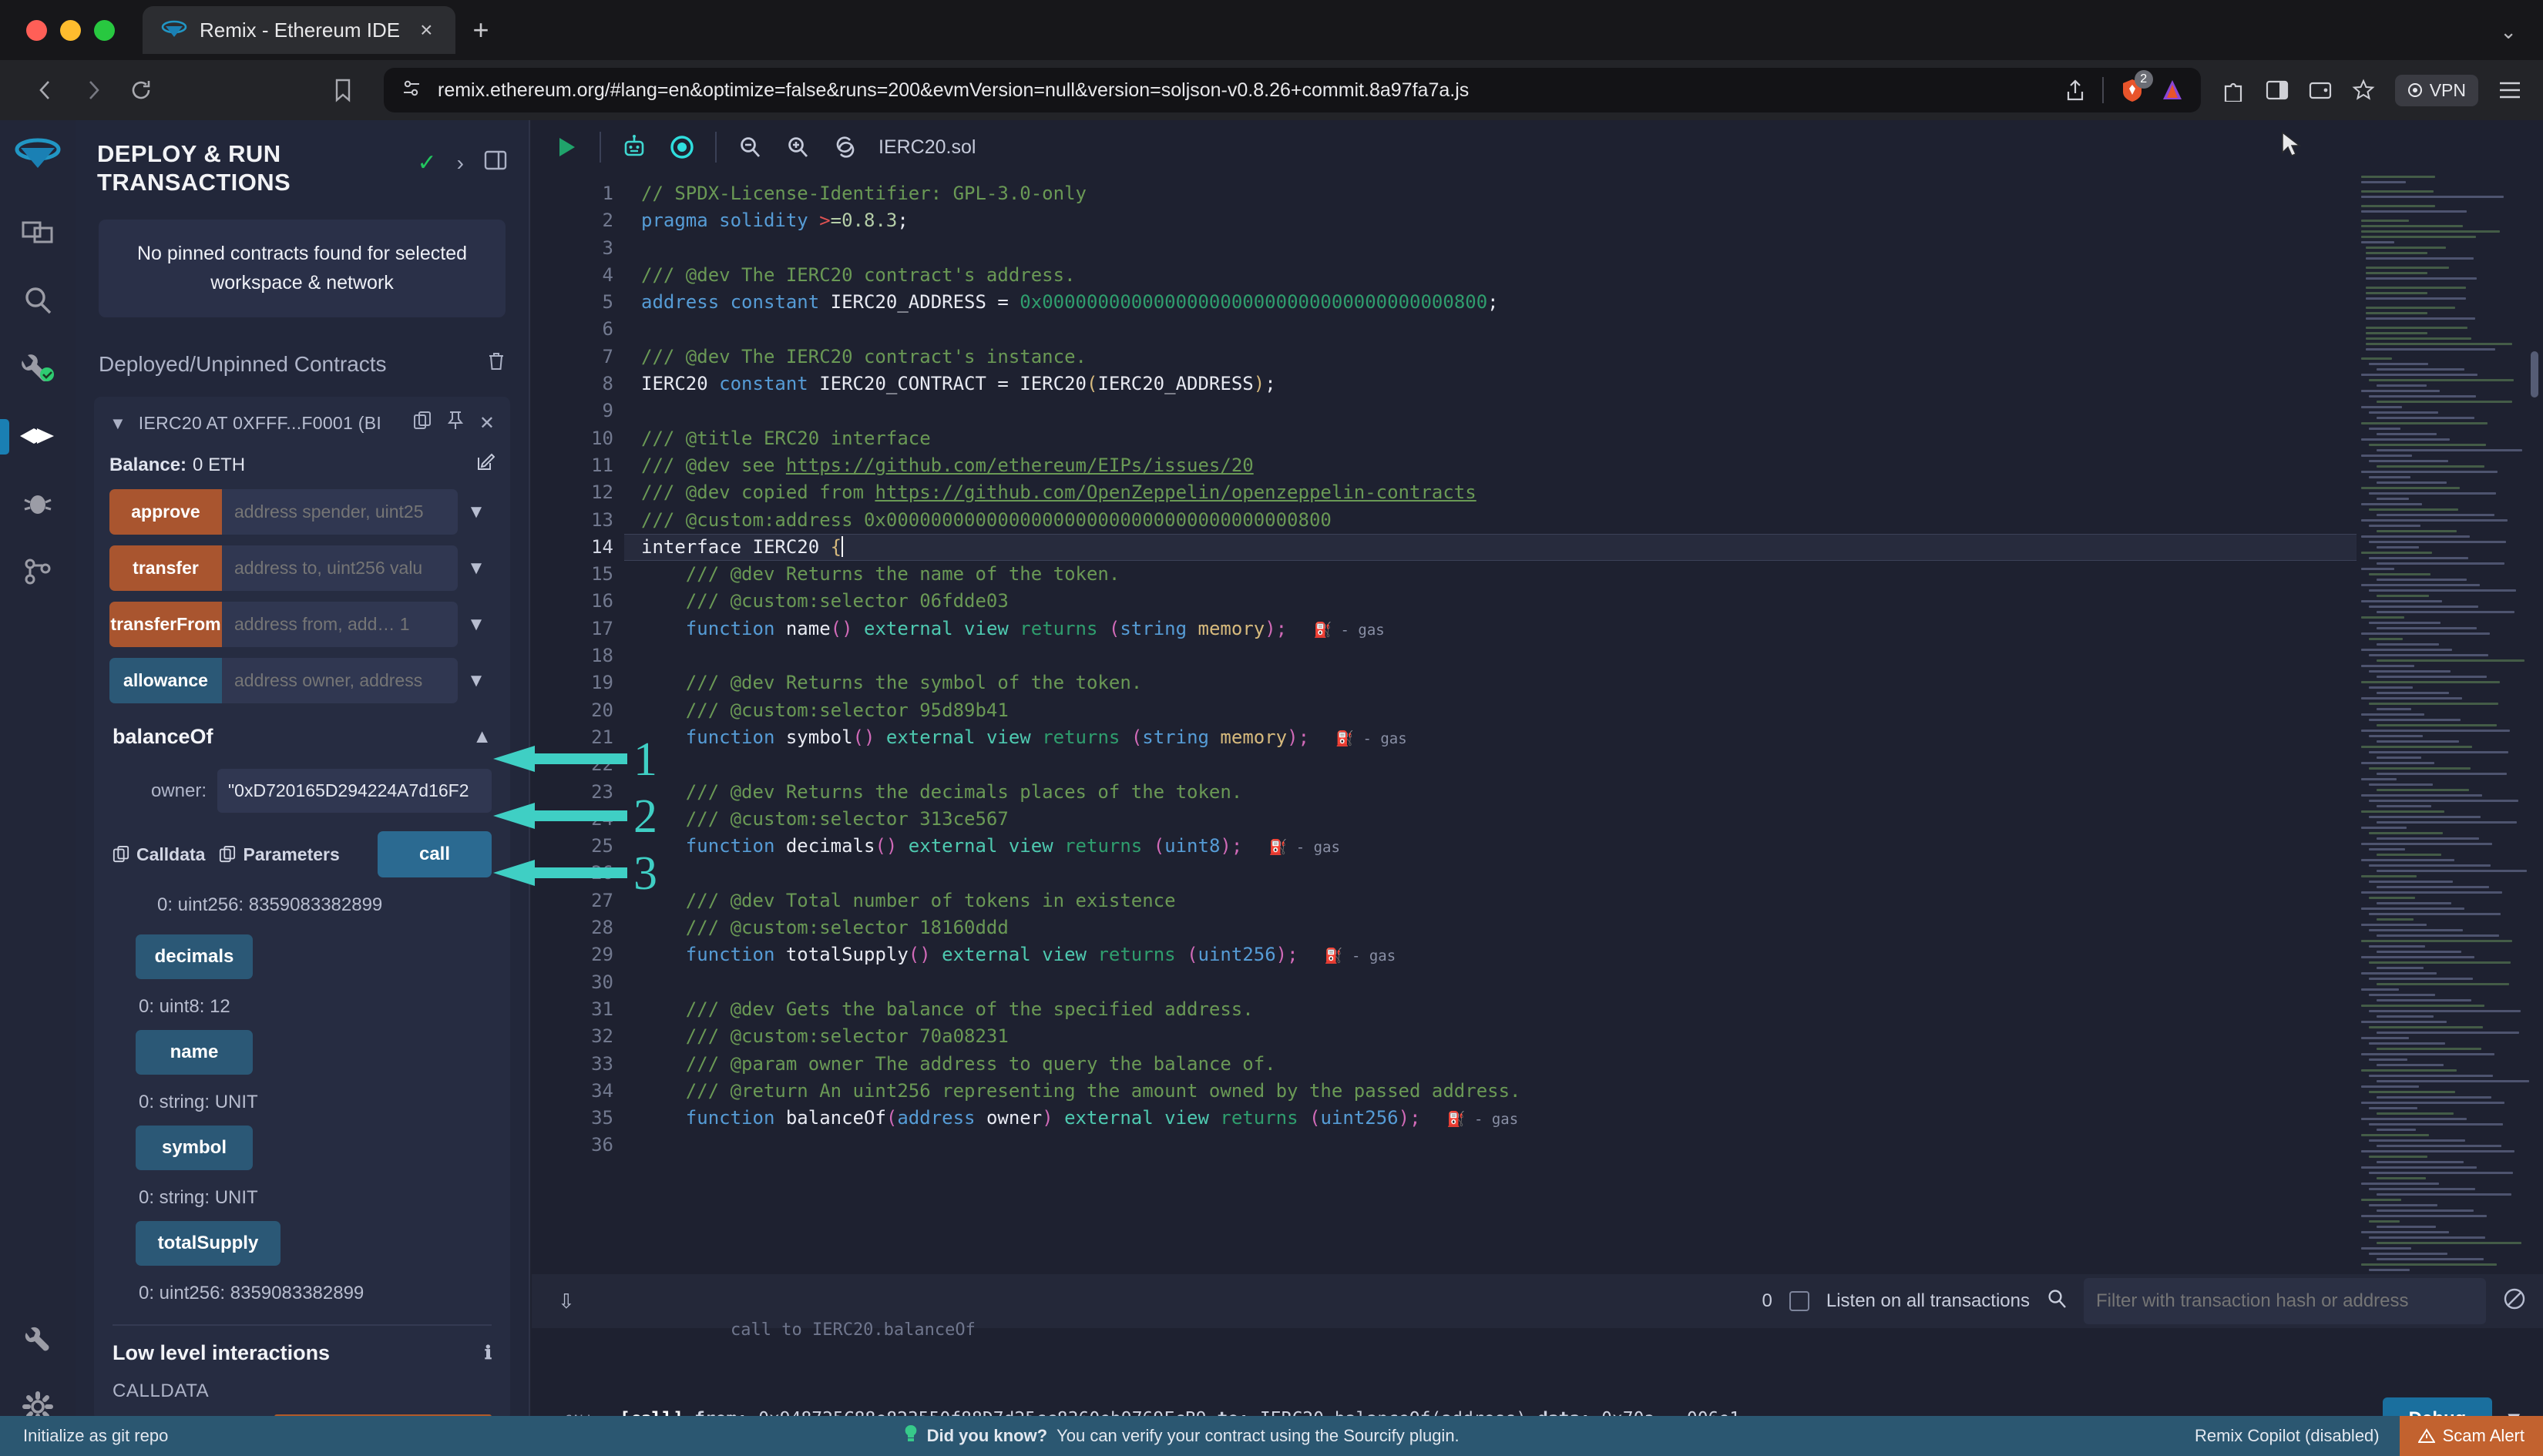 This screenshot has height=1456, width=2543. I want to click on approve-input, so click(340, 512).